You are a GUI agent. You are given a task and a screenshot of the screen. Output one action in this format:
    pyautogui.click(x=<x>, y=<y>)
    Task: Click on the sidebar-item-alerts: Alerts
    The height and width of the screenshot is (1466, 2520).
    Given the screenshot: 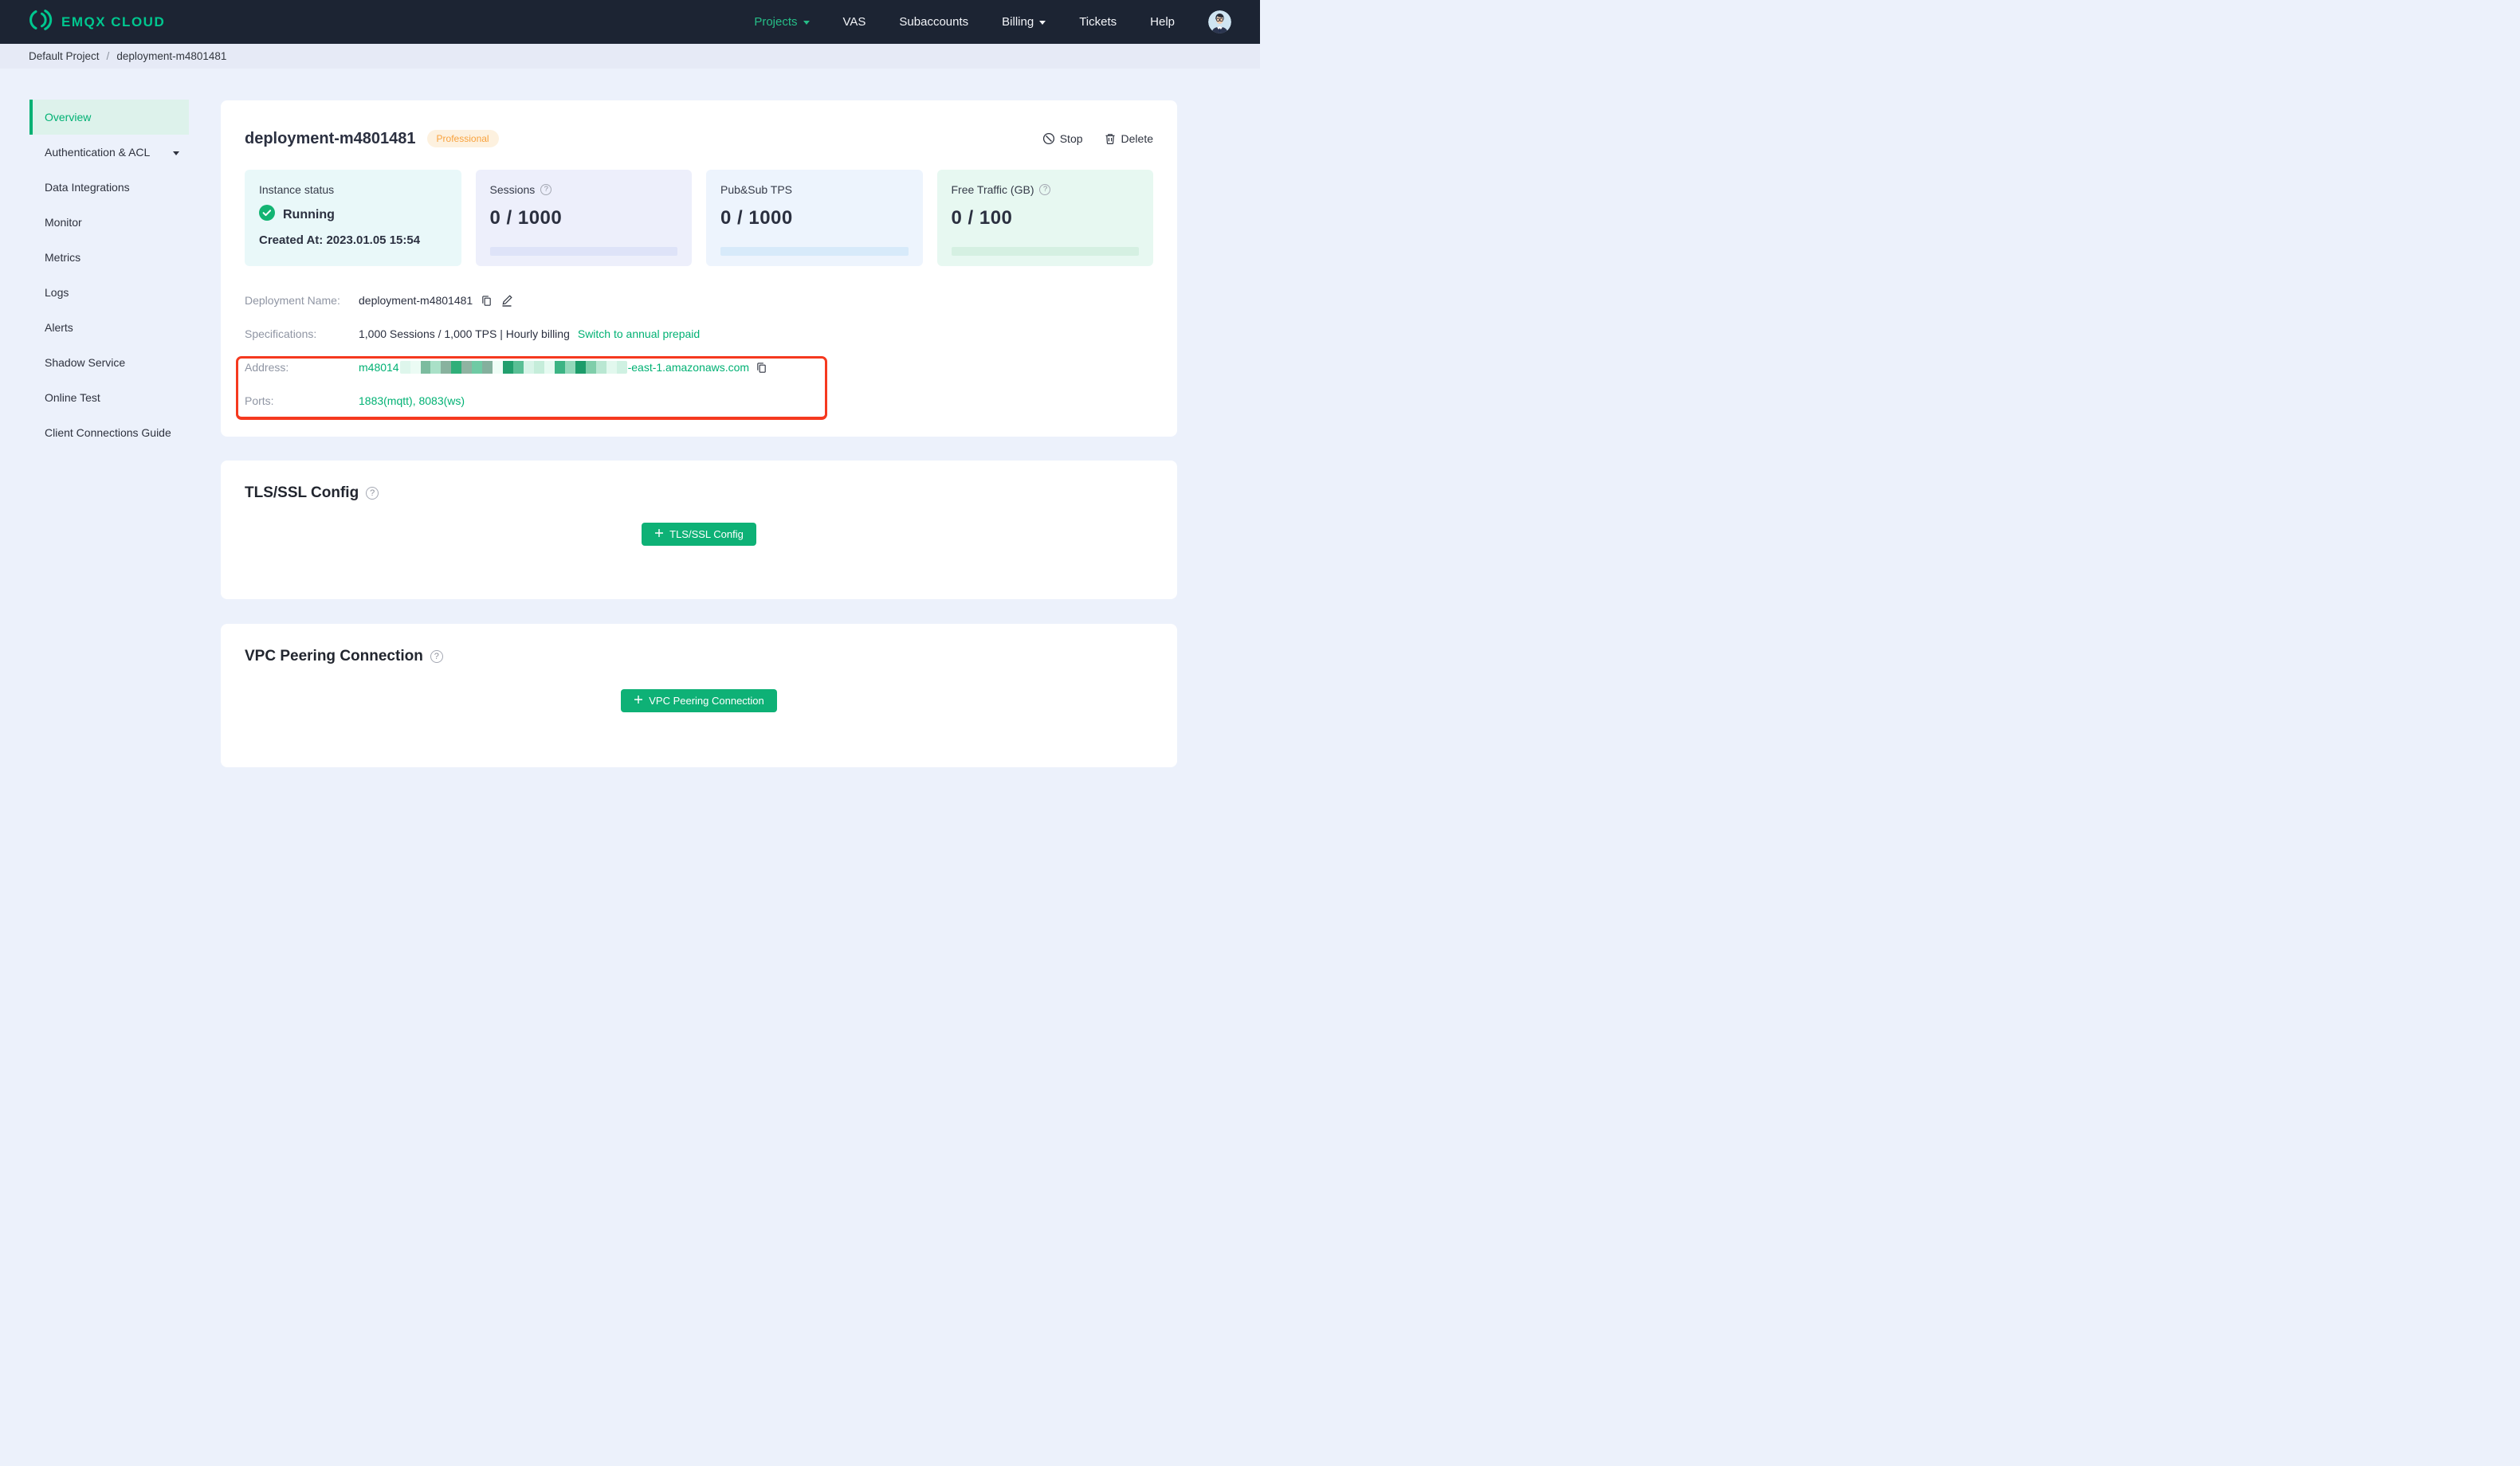 What is the action you would take?
    pyautogui.click(x=109, y=327)
    